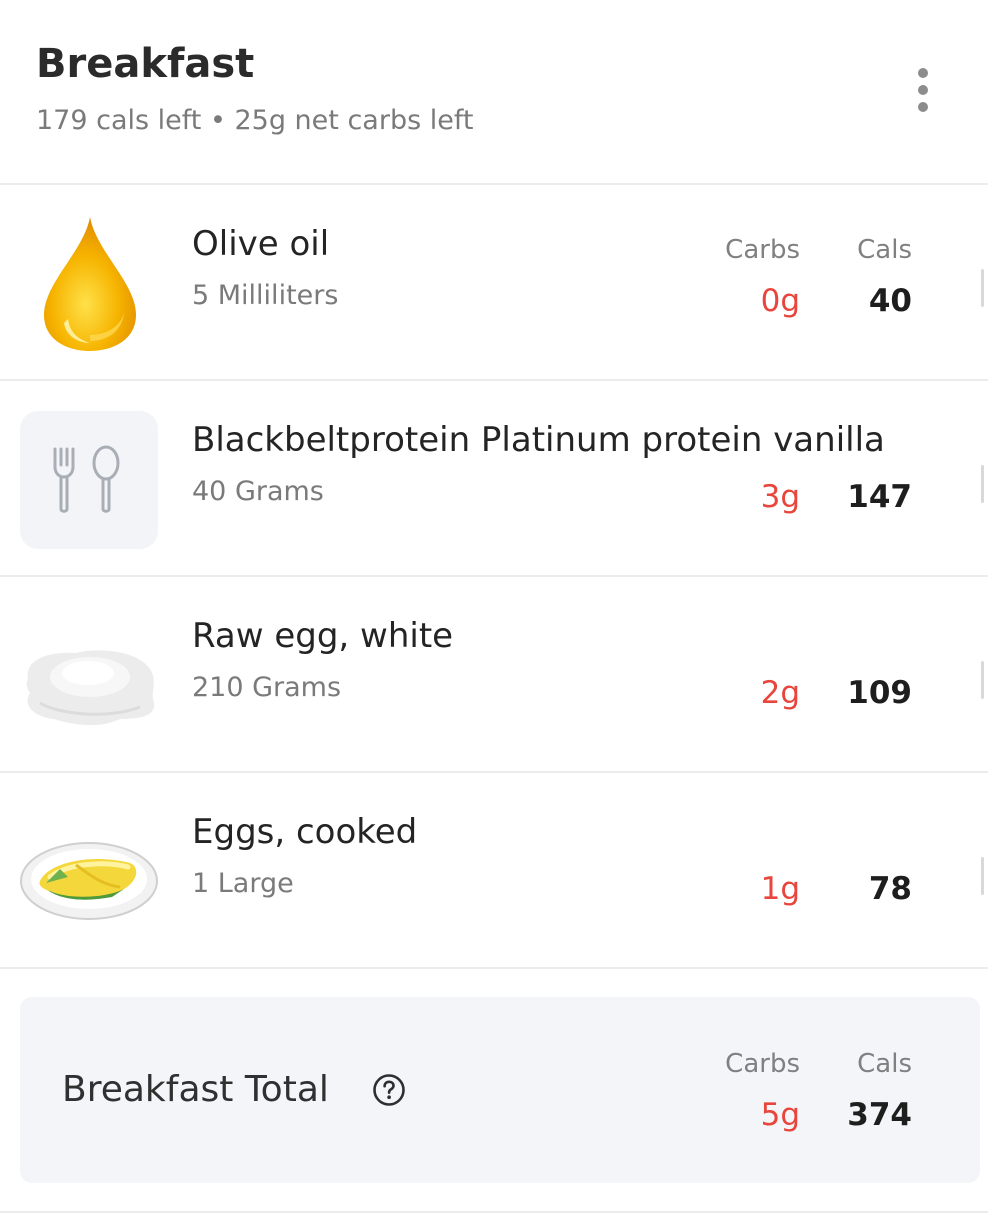 This screenshot has width=988, height=1215. Describe the element at coordinates (890, 301) in the screenshot. I see `food-cals: 40` at that location.